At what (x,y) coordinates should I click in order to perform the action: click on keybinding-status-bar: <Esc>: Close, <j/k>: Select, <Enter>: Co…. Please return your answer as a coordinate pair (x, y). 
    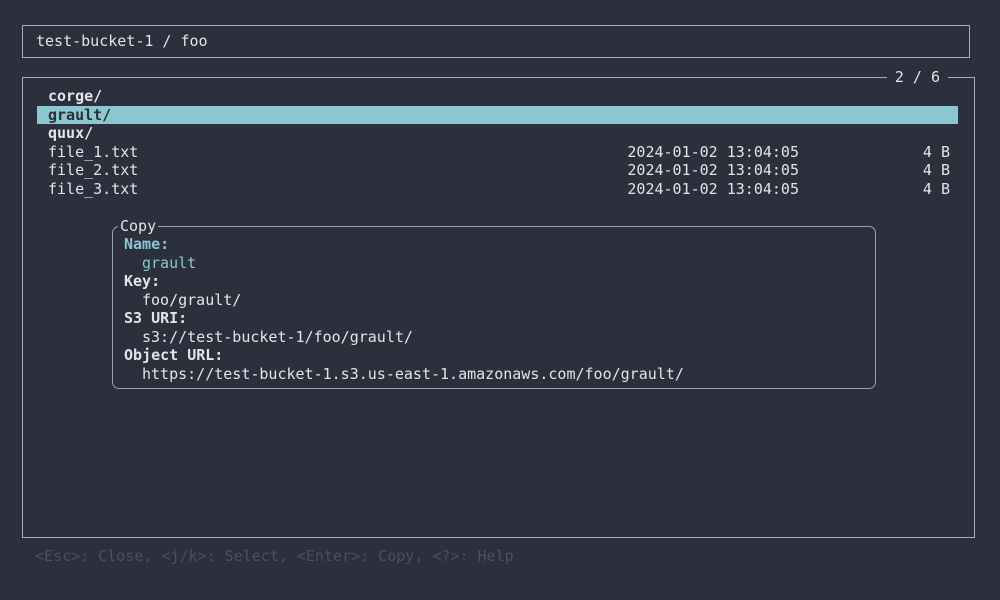
    Looking at the image, I should click on (274, 556).